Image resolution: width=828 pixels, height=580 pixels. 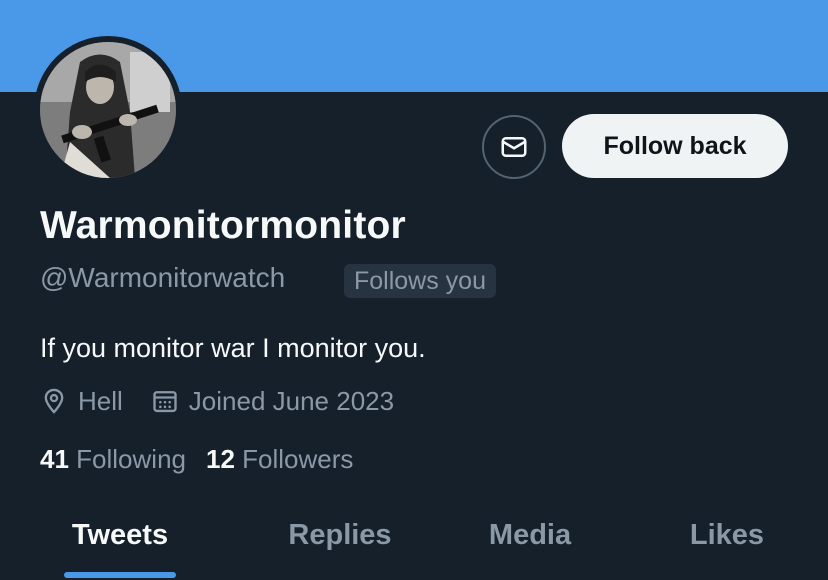 I want to click on tab-tweets: Tweets, so click(x=120, y=545).